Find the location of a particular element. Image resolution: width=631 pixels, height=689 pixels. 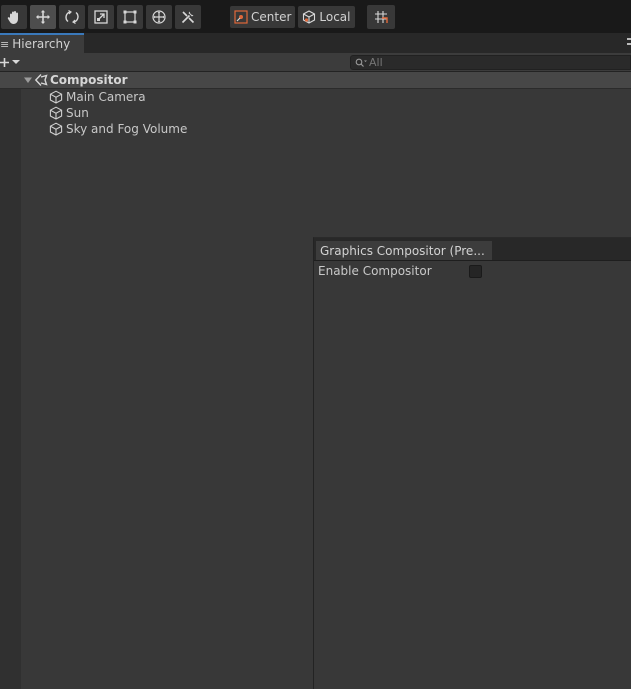

local-cube-icon is located at coordinates (309, 17).